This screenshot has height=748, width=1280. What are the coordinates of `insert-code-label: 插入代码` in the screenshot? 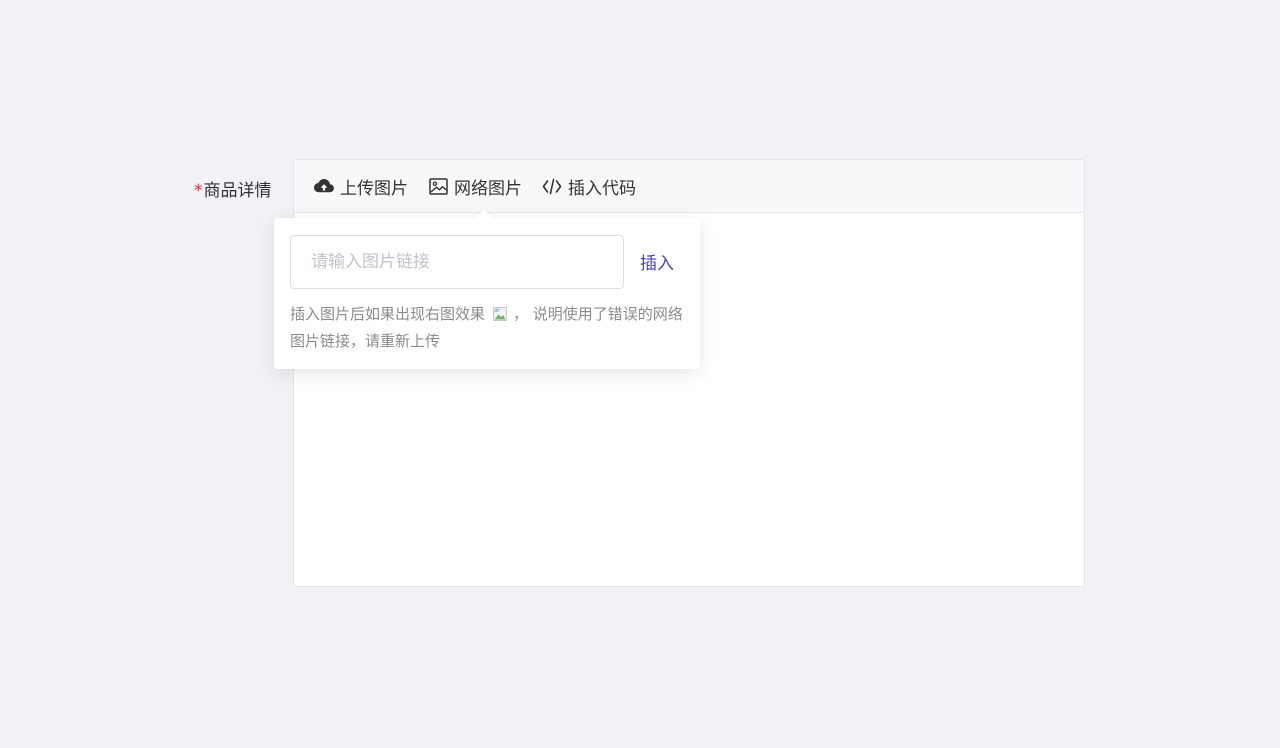 It's located at (602, 188).